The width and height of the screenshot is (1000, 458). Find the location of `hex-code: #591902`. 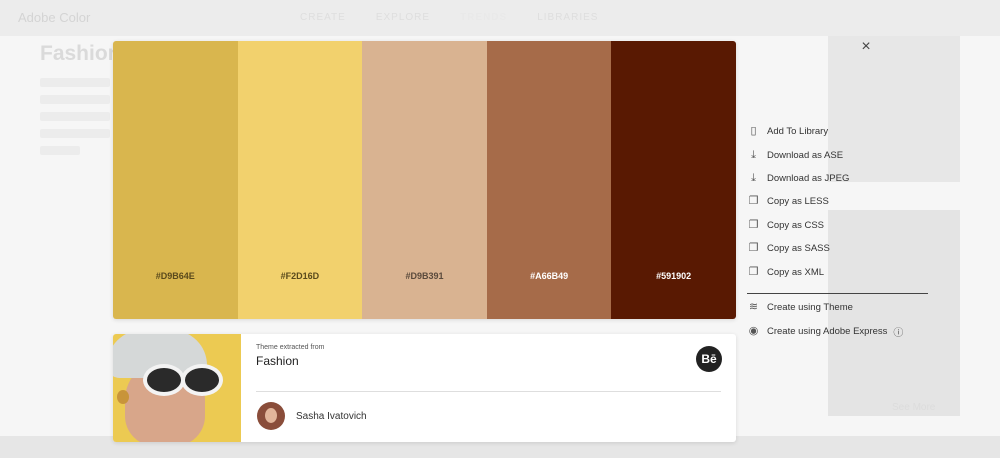

hex-code: #591902 is located at coordinates (673, 276).